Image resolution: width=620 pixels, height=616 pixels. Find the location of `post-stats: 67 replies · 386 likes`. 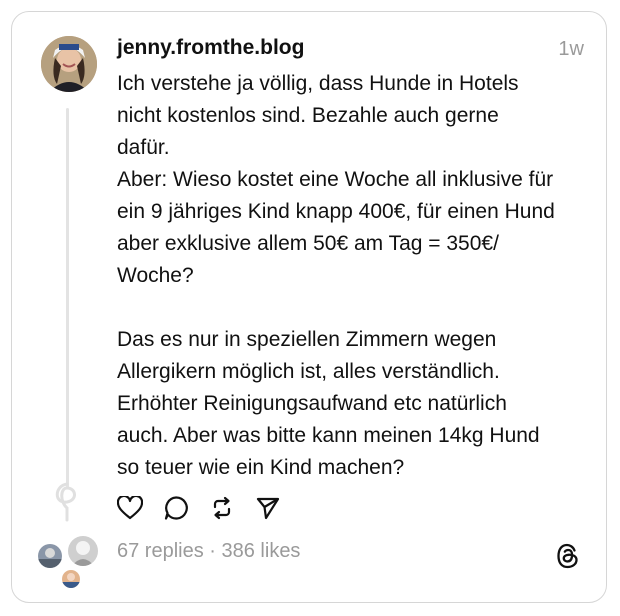

post-stats: 67 replies · 386 likes is located at coordinates (208, 551).